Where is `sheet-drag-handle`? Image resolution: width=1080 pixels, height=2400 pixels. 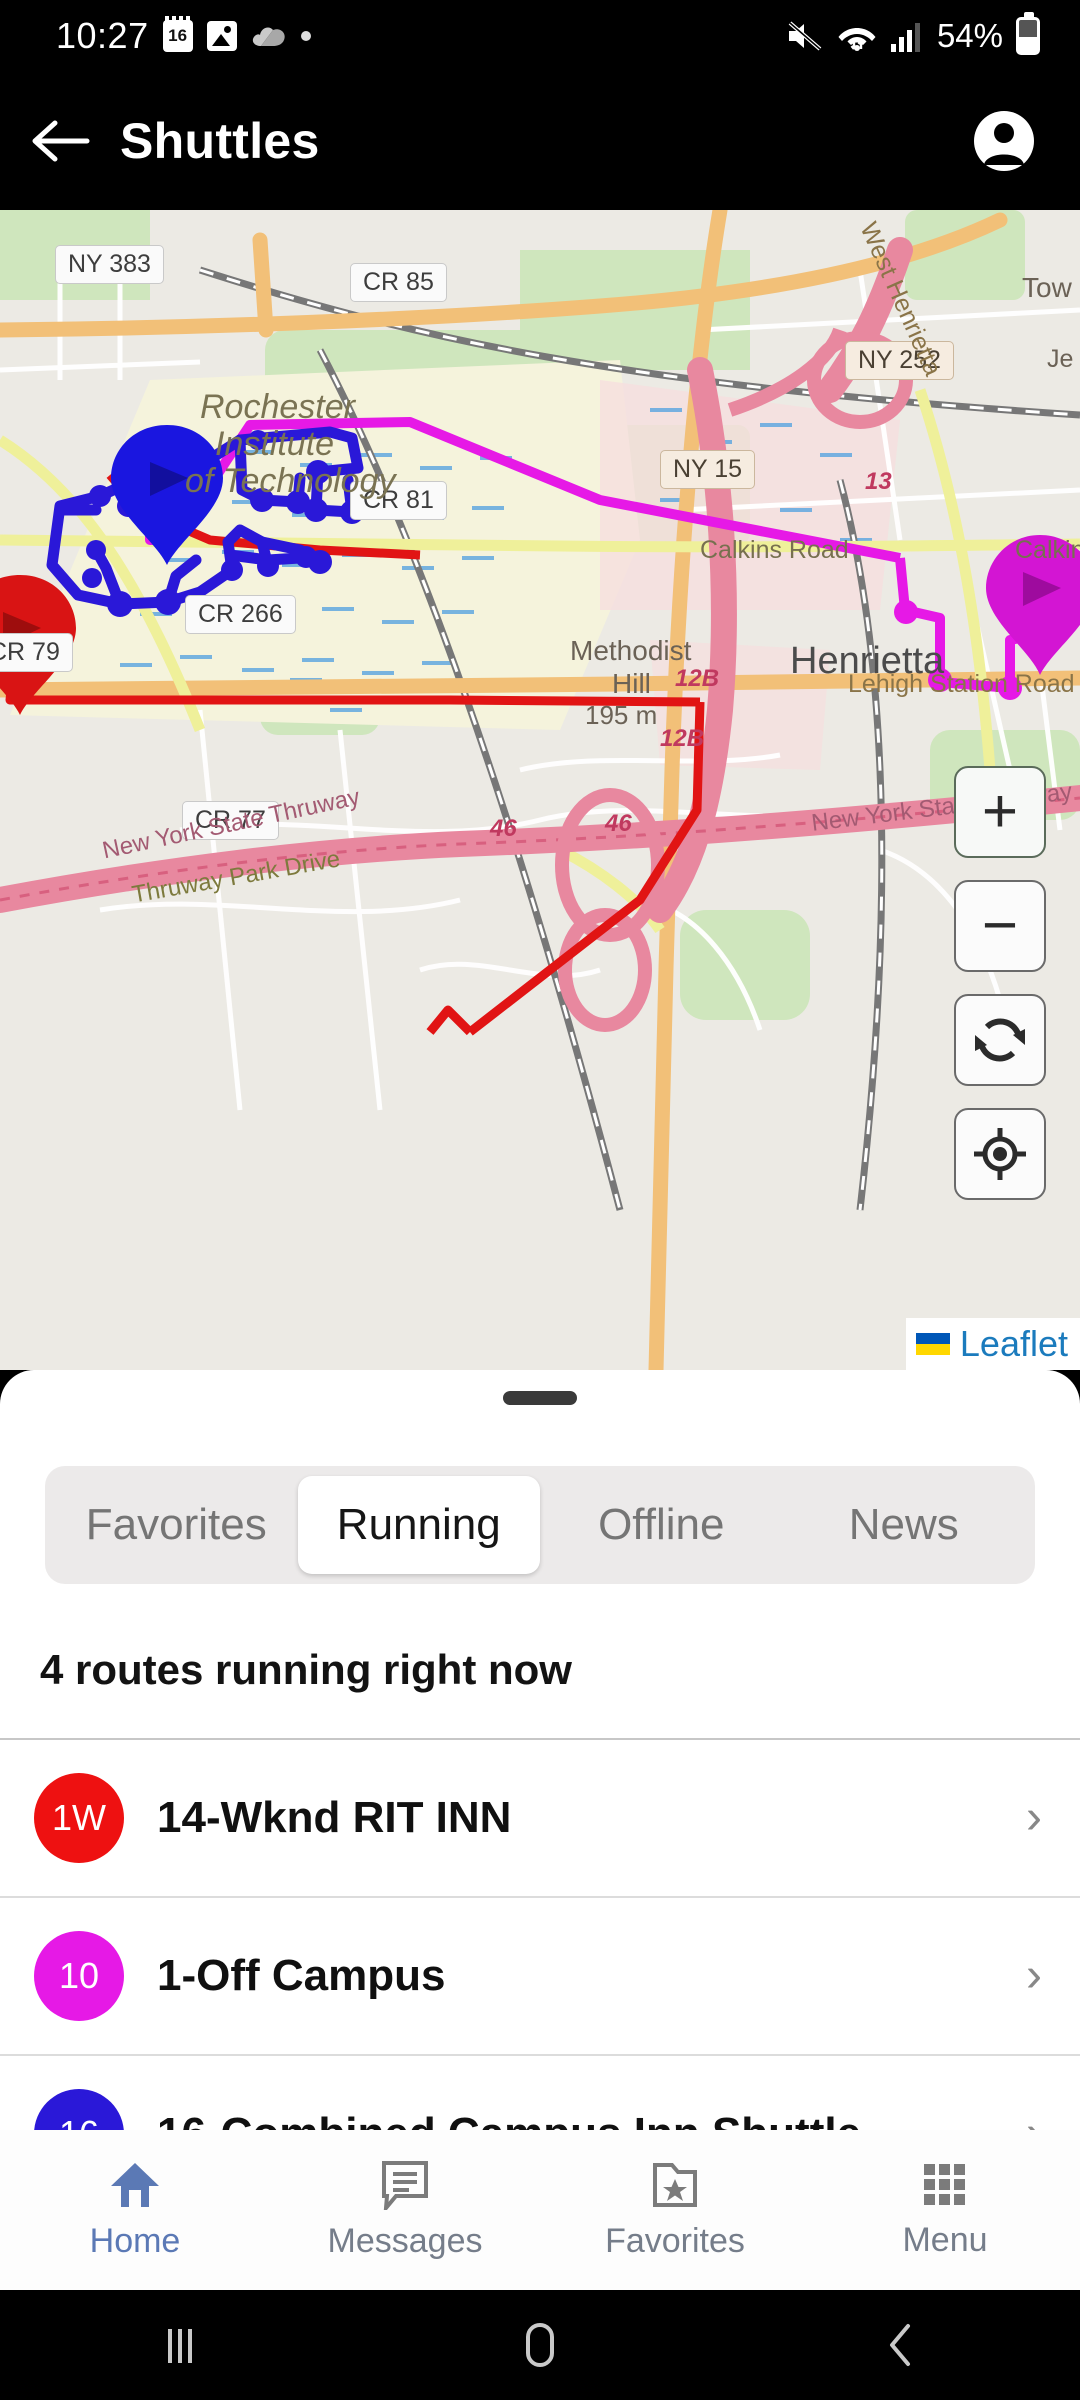
sheet-drag-handle is located at coordinates (540, 1398).